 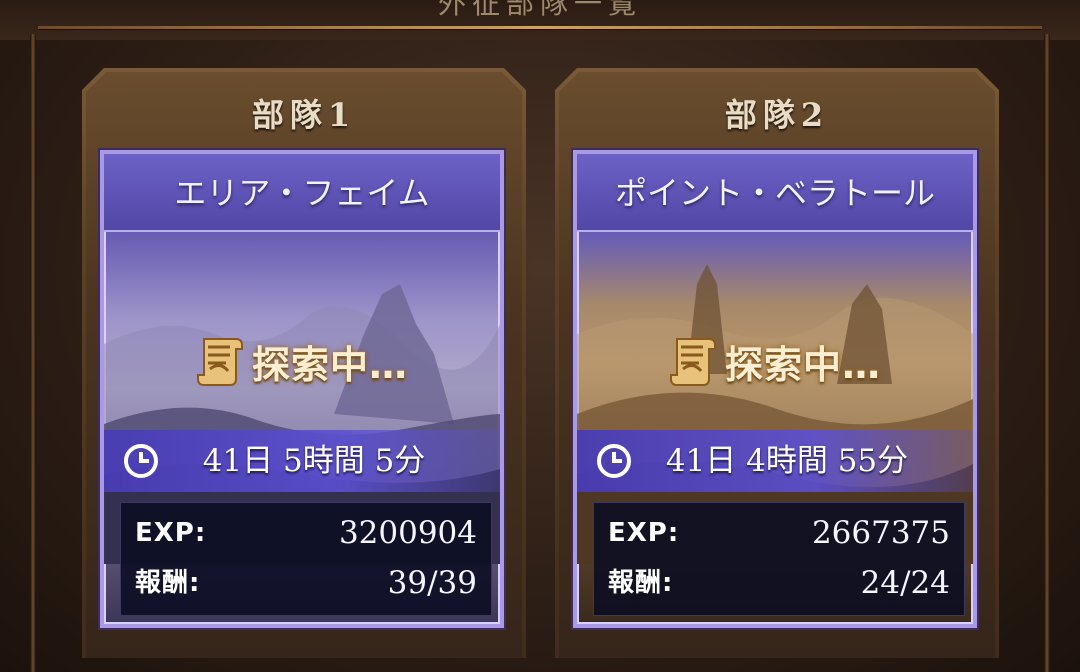 I want to click on party-name: 部隊1, so click(x=304, y=115).